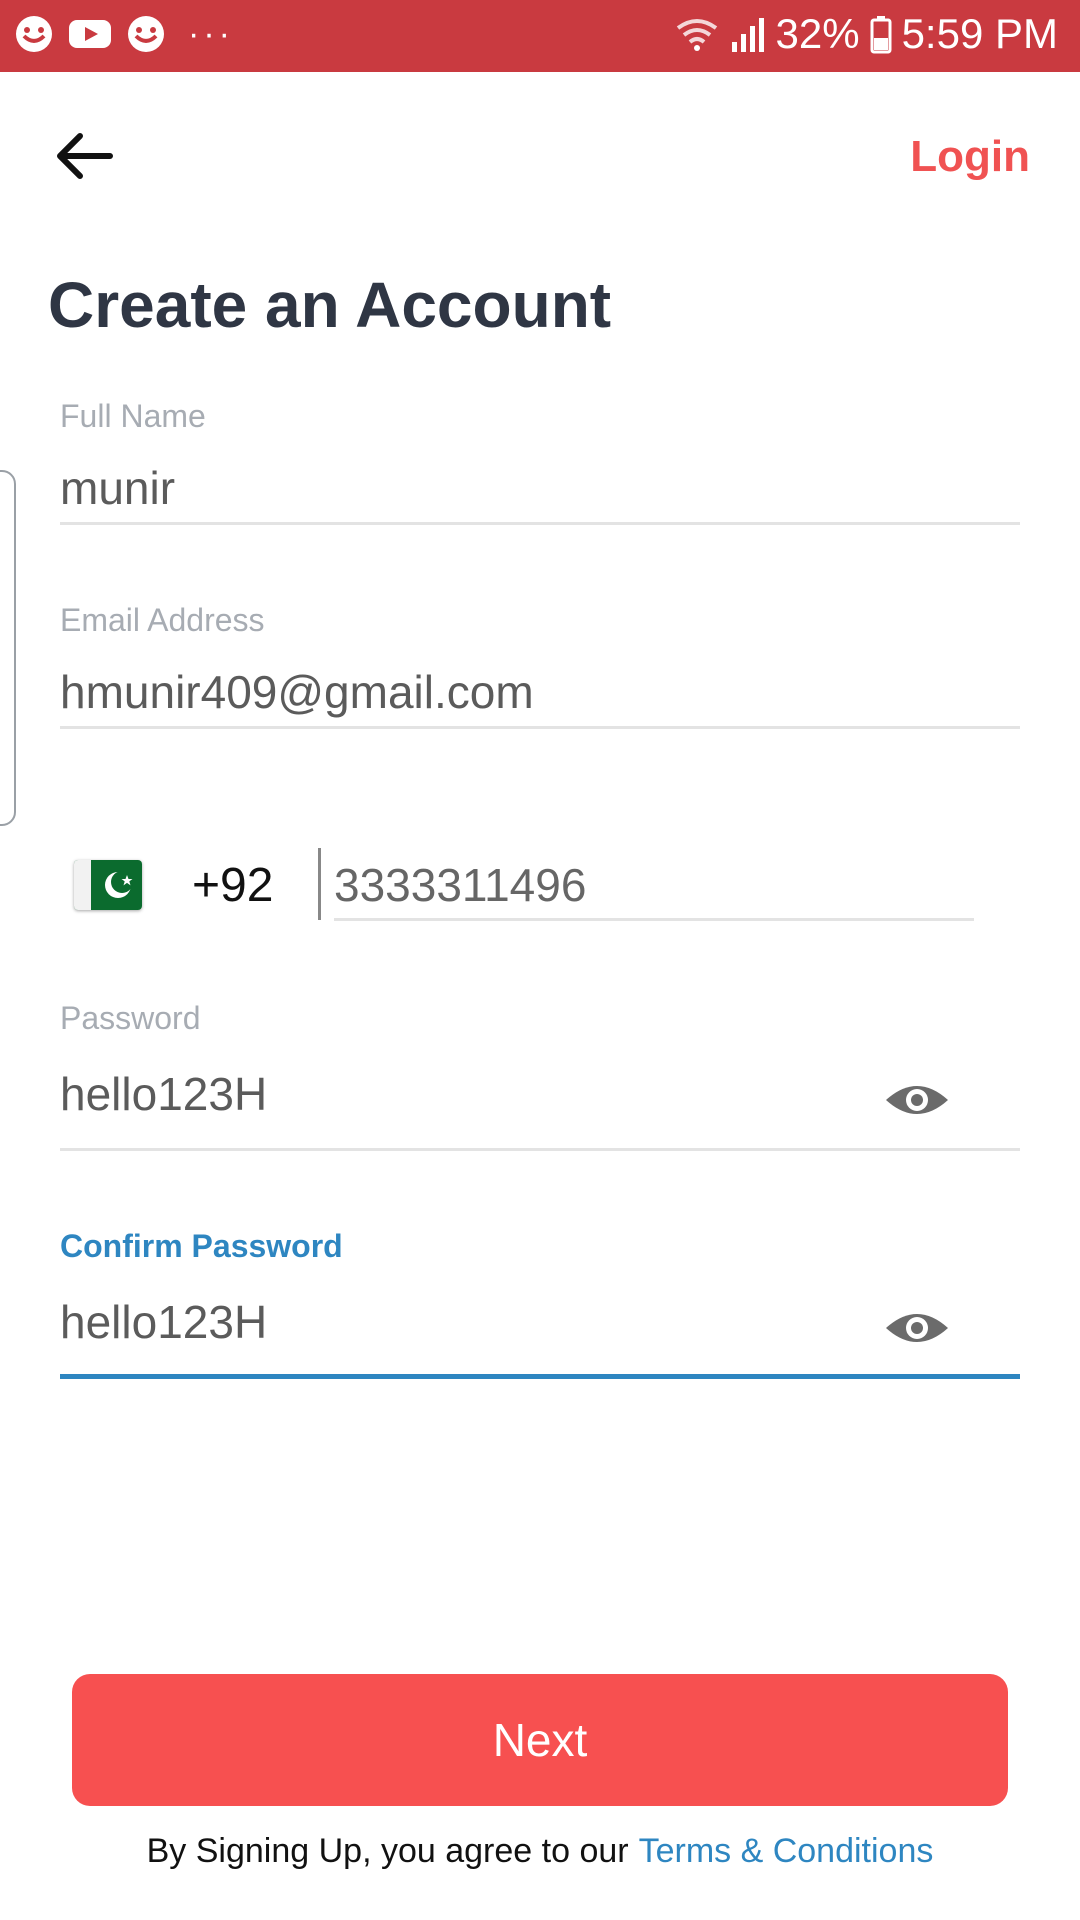  Describe the element at coordinates (108, 885) in the screenshot. I see `pakistan-flag-icon` at that location.